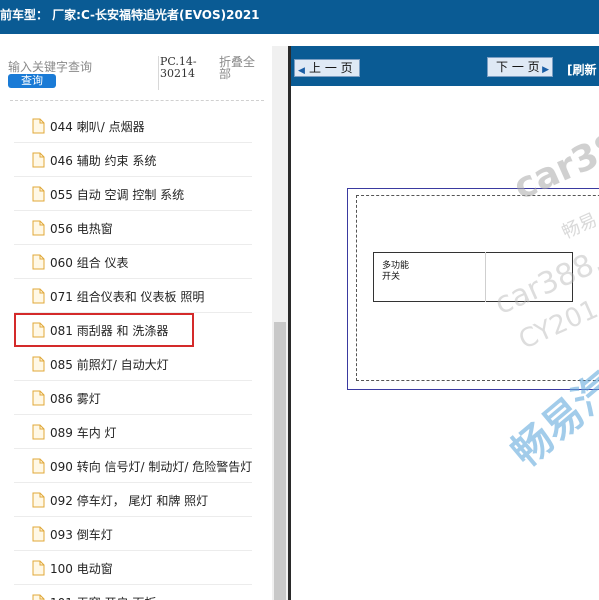 The image size is (599, 600). I want to click on tree-item: 100 电动窗, so click(133, 568).